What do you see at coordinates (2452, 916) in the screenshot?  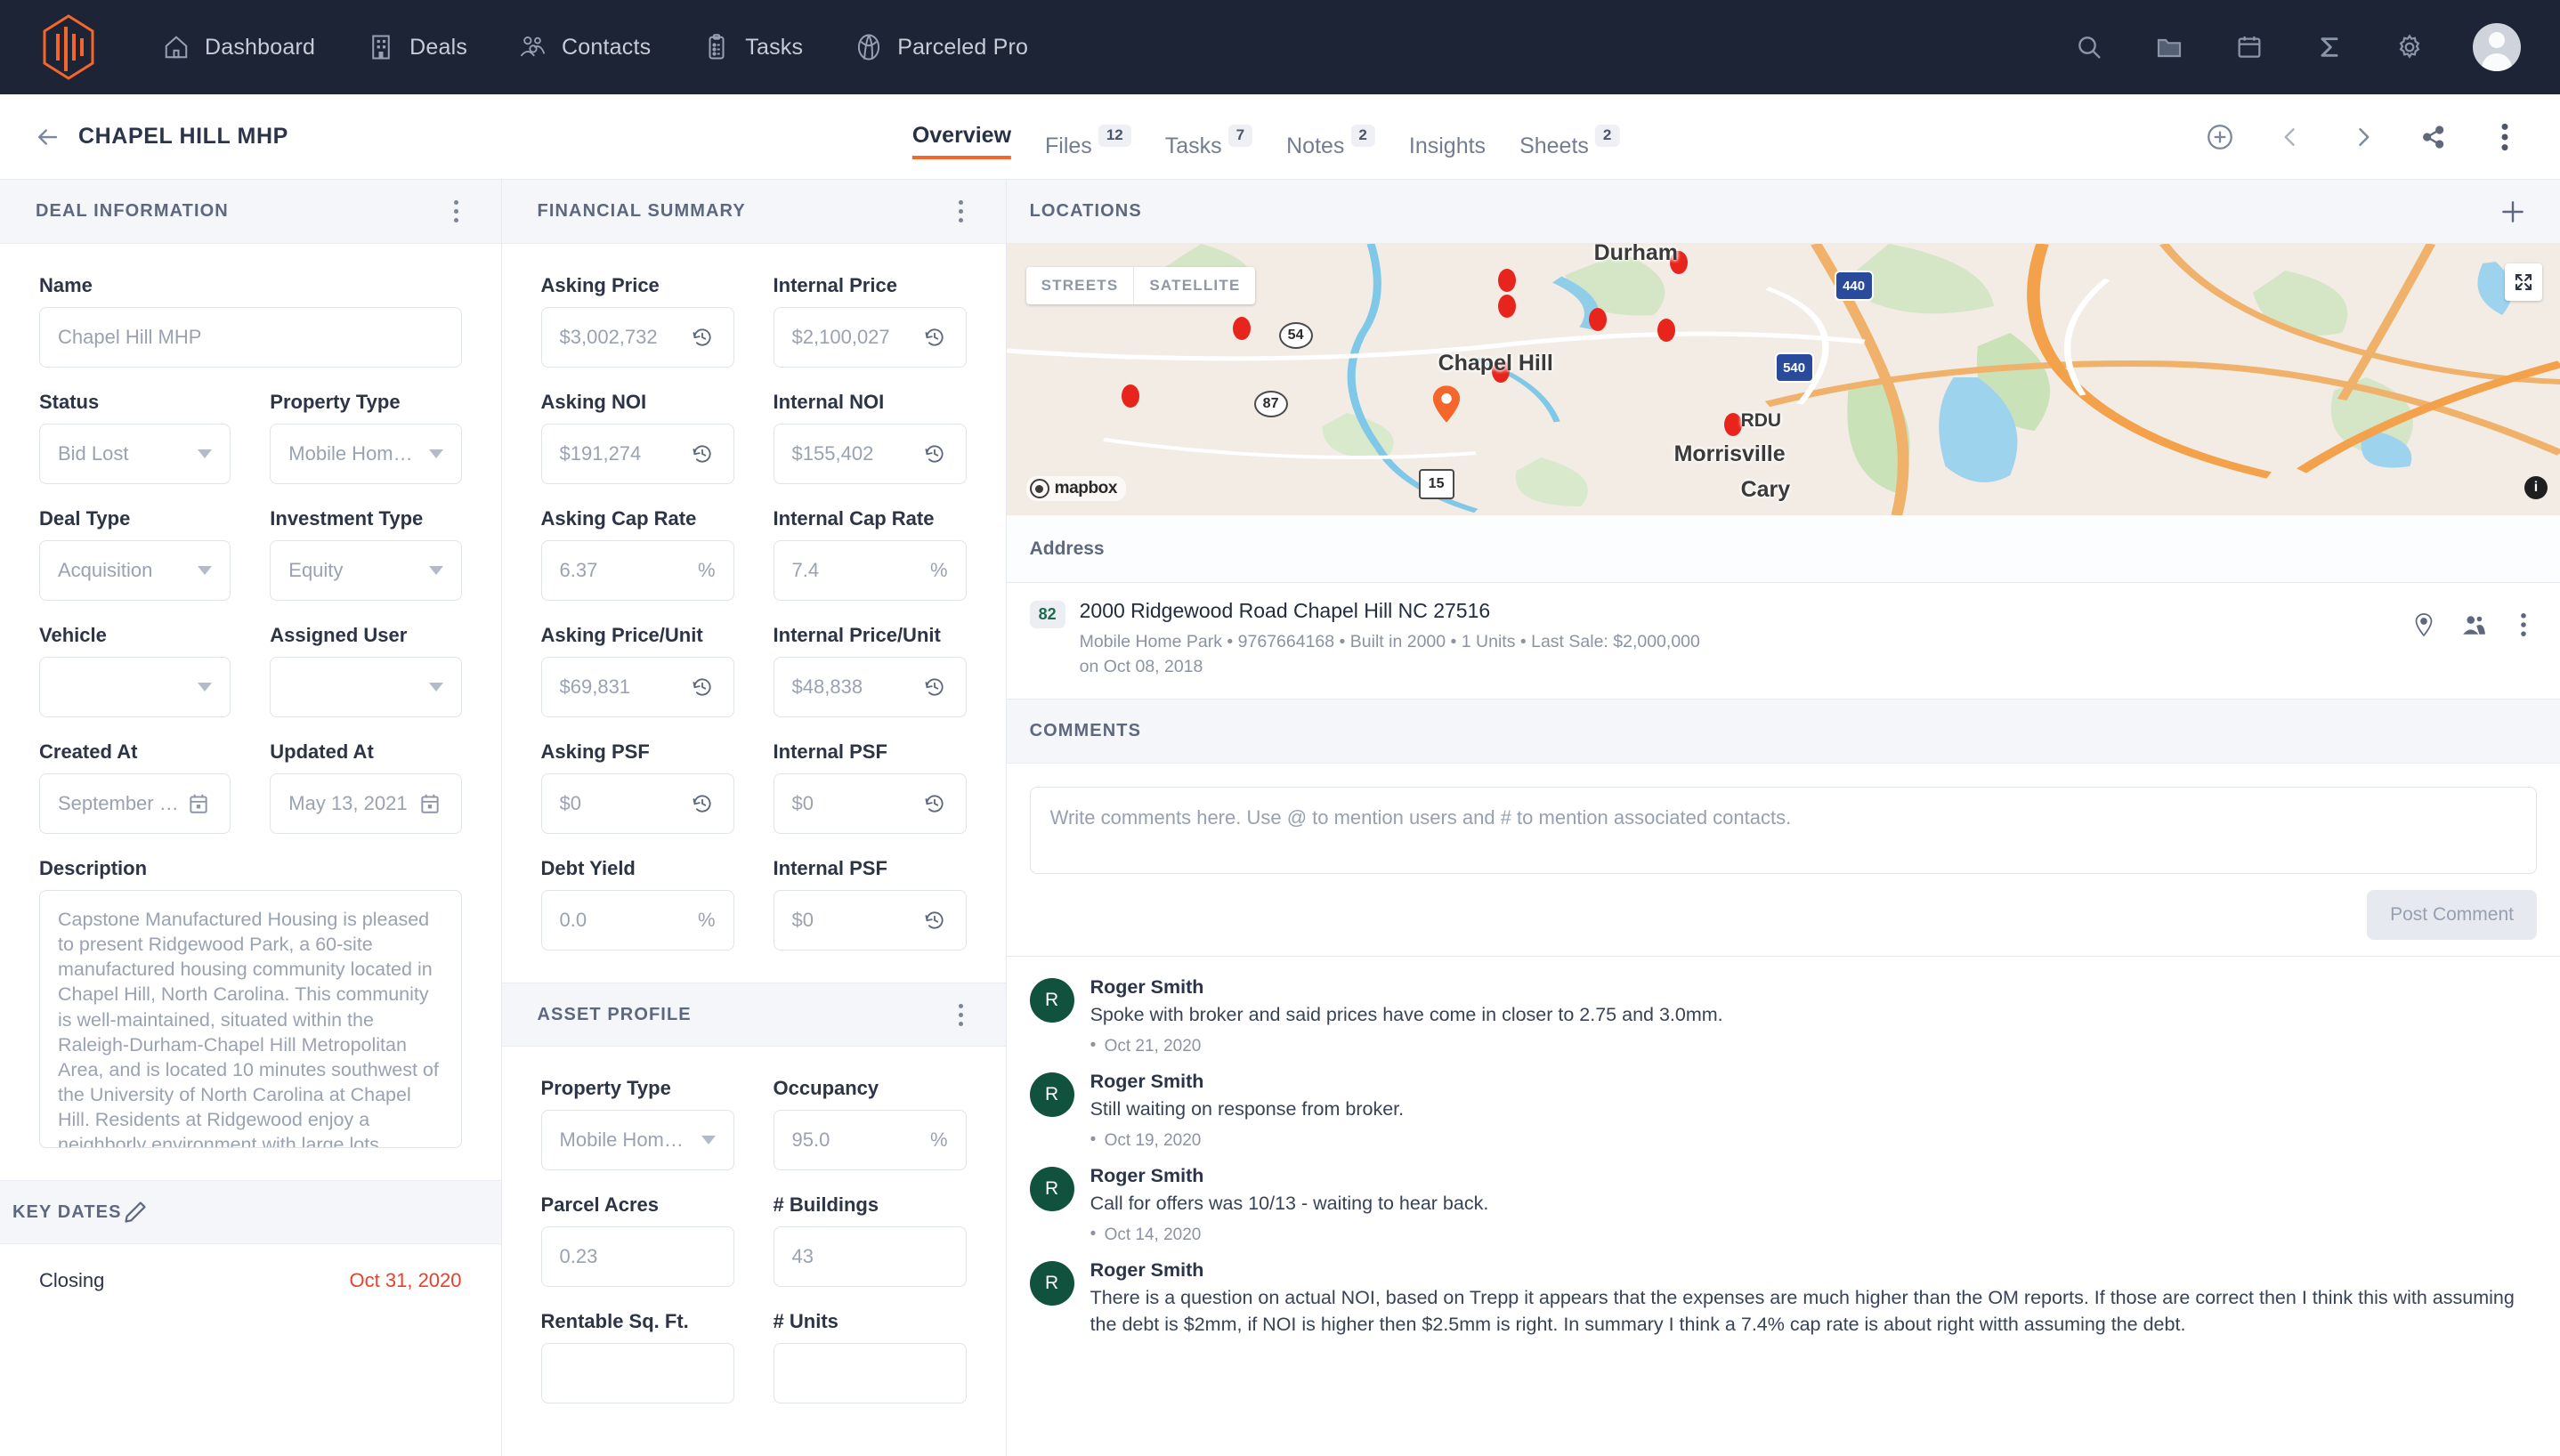 I see `post-comment-button: Post Comment` at bounding box center [2452, 916].